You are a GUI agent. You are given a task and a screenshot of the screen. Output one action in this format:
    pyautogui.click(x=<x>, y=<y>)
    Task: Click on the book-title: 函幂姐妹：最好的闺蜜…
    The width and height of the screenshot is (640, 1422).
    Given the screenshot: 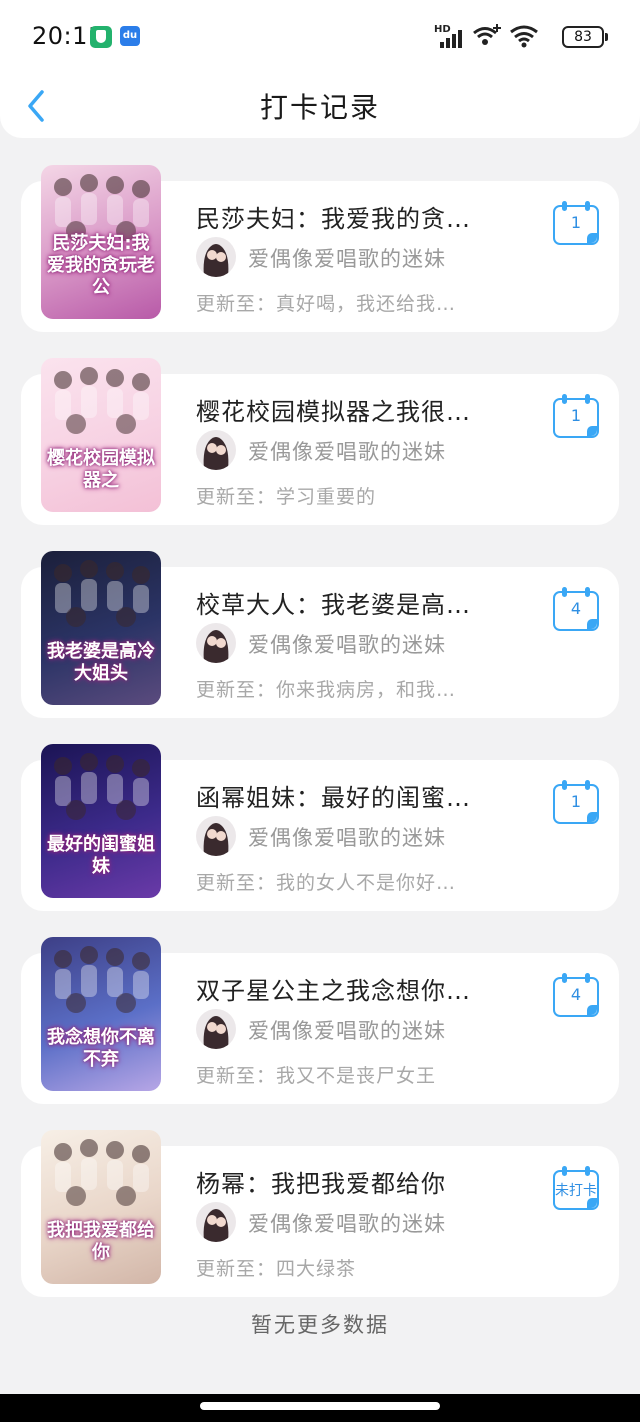 What is the action you would take?
    pyautogui.click(x=361, y=795)
    